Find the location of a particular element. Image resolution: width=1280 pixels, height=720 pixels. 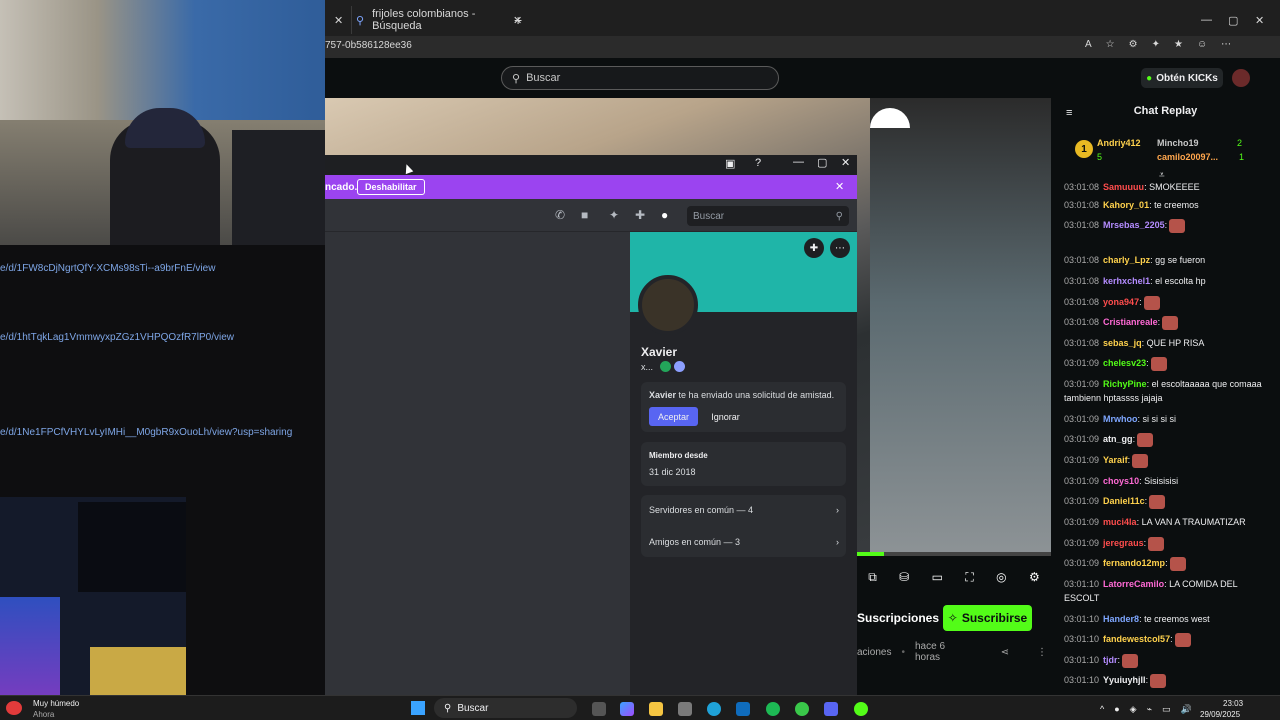

second-gifter-count: 2 is located at coordinates (1240, 143).